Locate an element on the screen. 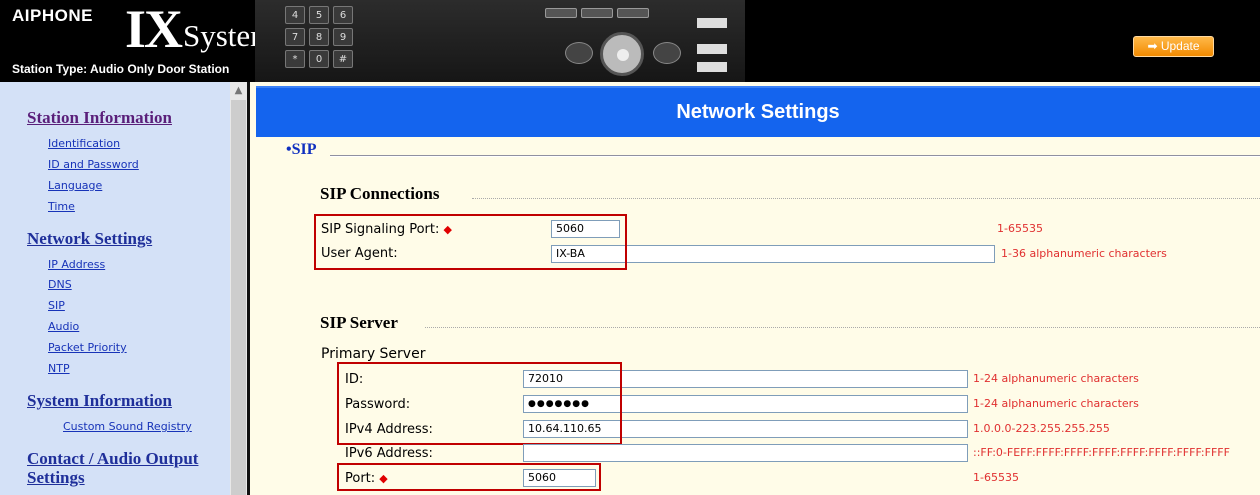 Image resolution: width=1260 pixels, height=495 pixels. keypad-key: 6 is located at coordinates (343, 15).